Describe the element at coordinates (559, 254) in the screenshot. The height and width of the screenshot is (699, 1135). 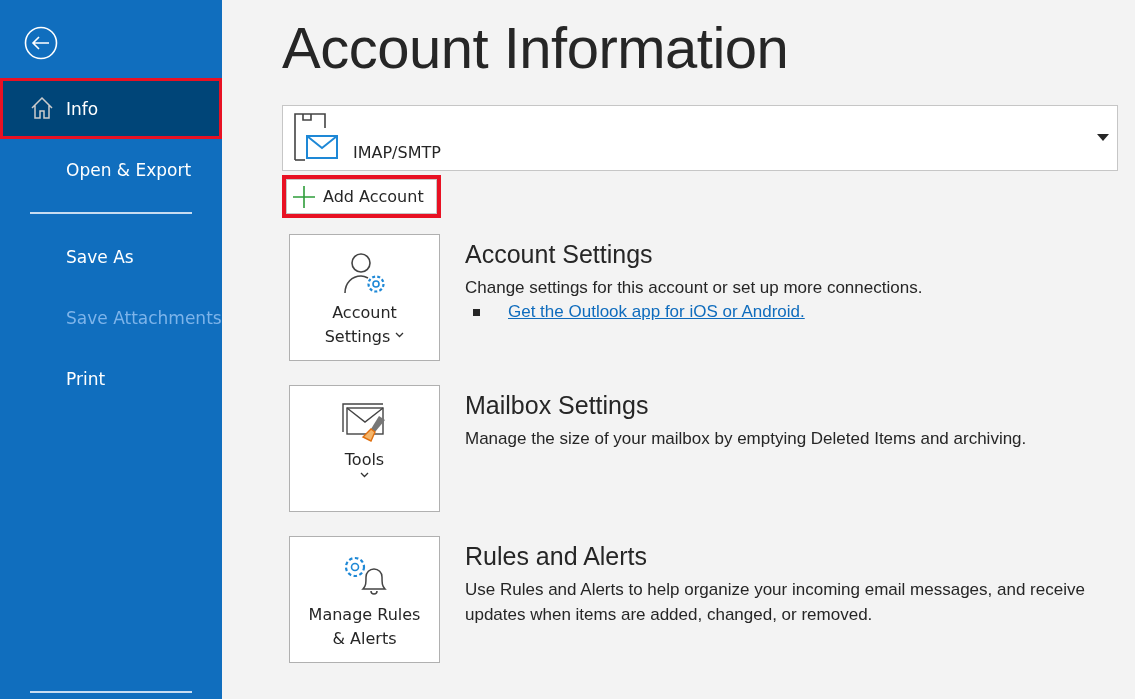
I see `section-heading: Account Settings` at that location.